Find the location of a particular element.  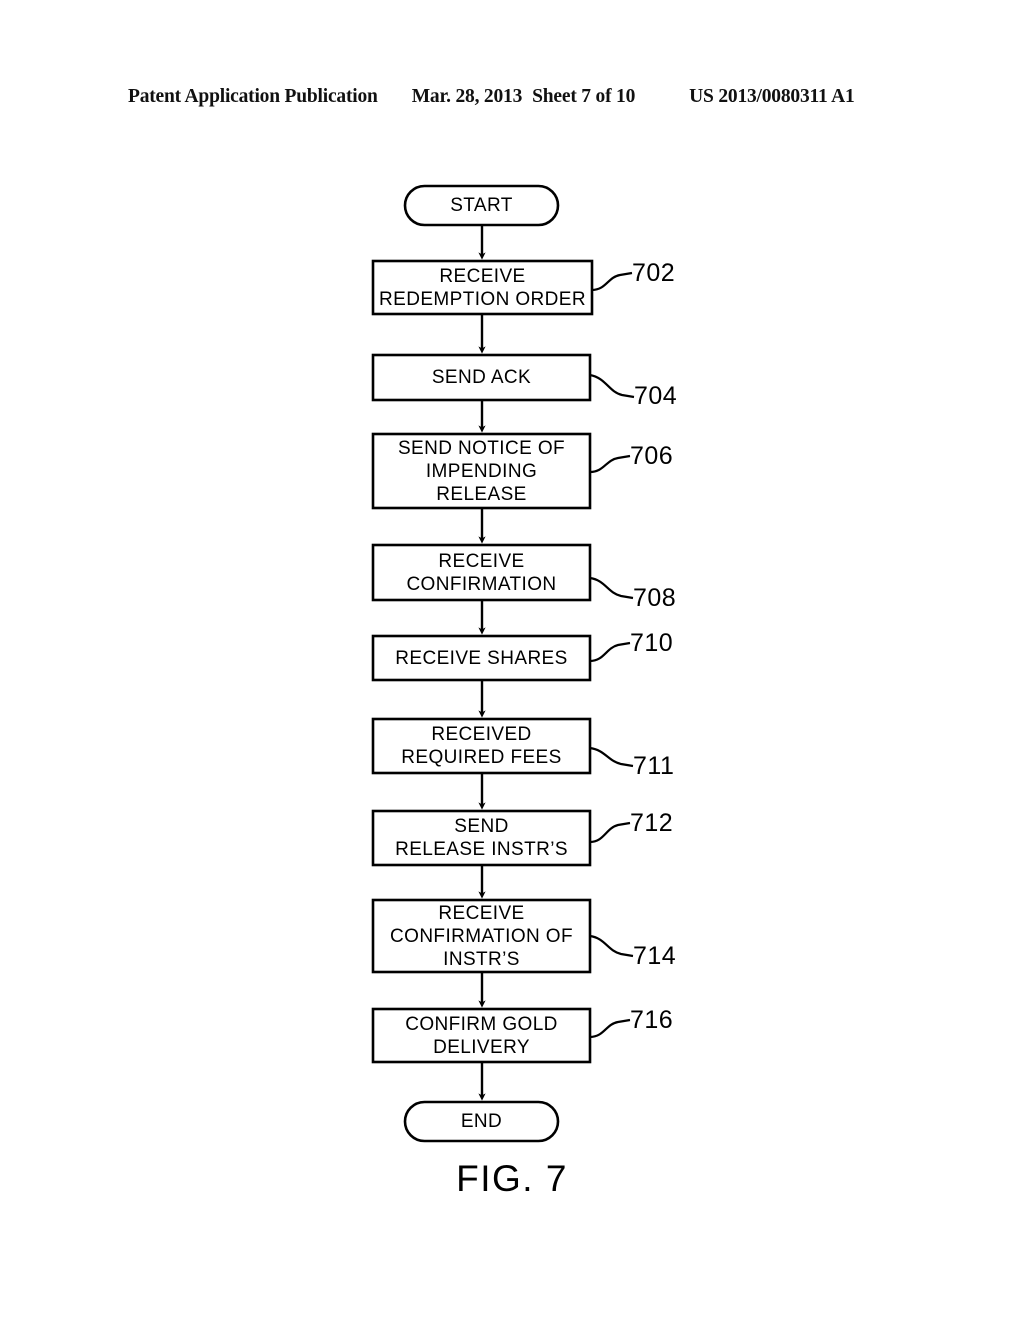

reference-numeral-710: 710 is located at coordinates (652, 643).